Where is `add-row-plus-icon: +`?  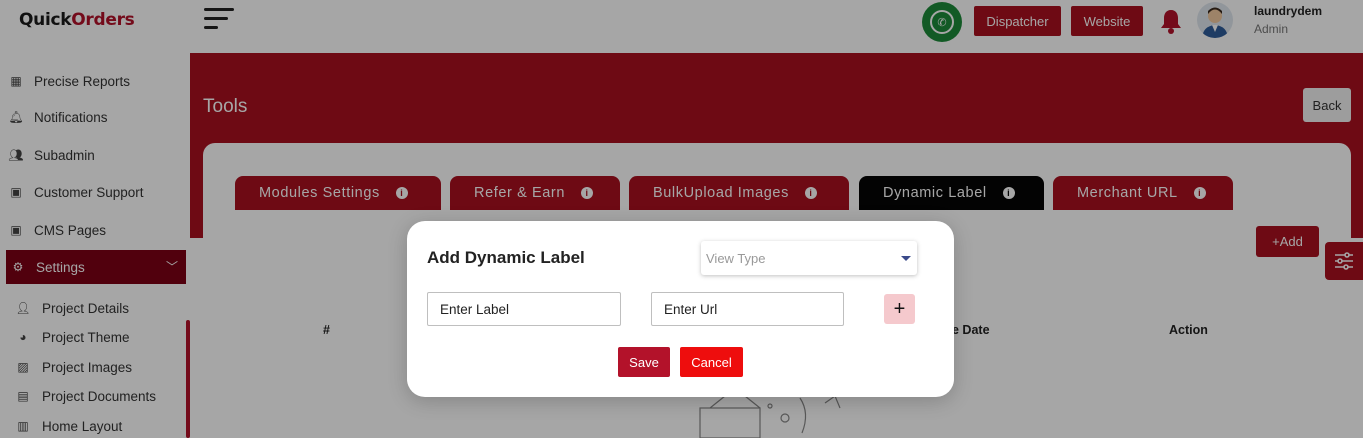
add-row-plus-icon: + is located at coordinates (899, 309).